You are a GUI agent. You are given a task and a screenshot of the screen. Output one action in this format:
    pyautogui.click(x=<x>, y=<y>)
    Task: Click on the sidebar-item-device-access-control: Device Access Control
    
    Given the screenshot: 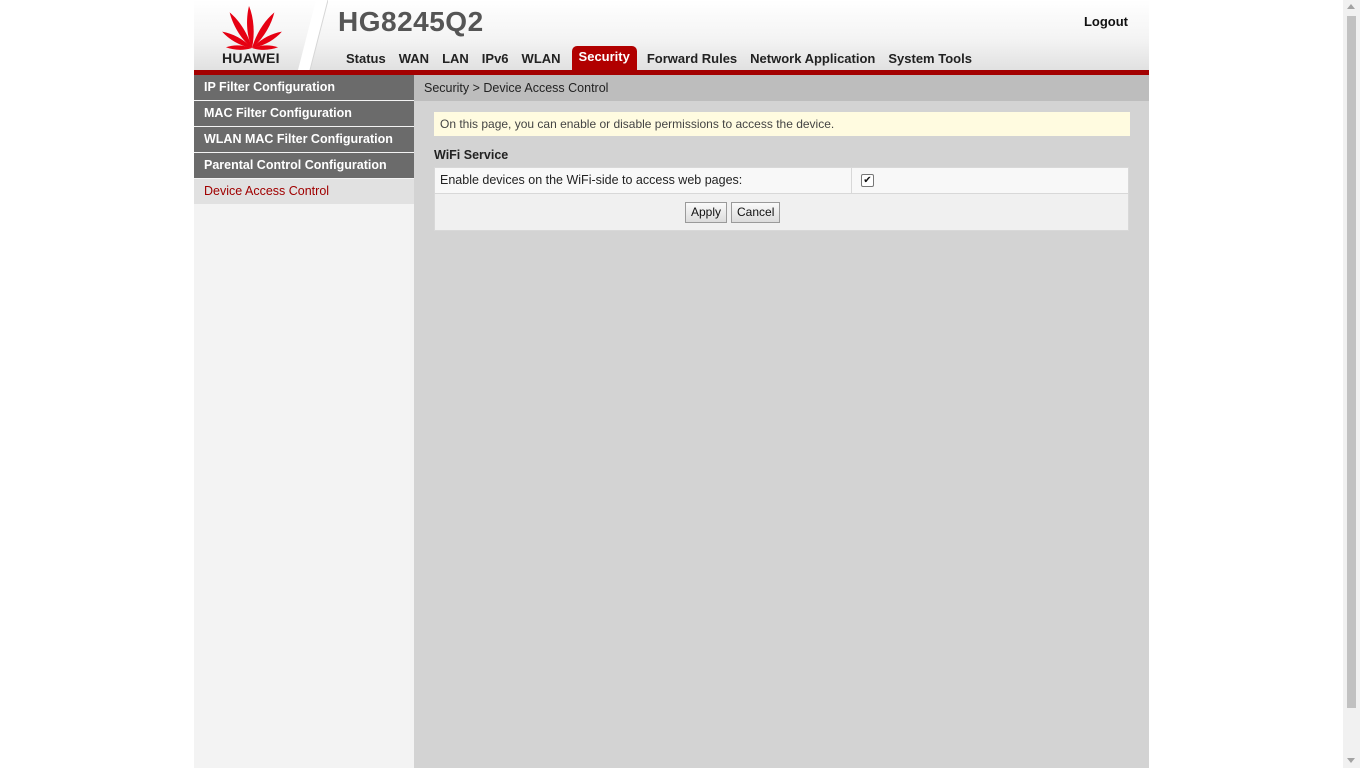 What is the action you would take?
    pyautogui.click(x=304, y=192)
    